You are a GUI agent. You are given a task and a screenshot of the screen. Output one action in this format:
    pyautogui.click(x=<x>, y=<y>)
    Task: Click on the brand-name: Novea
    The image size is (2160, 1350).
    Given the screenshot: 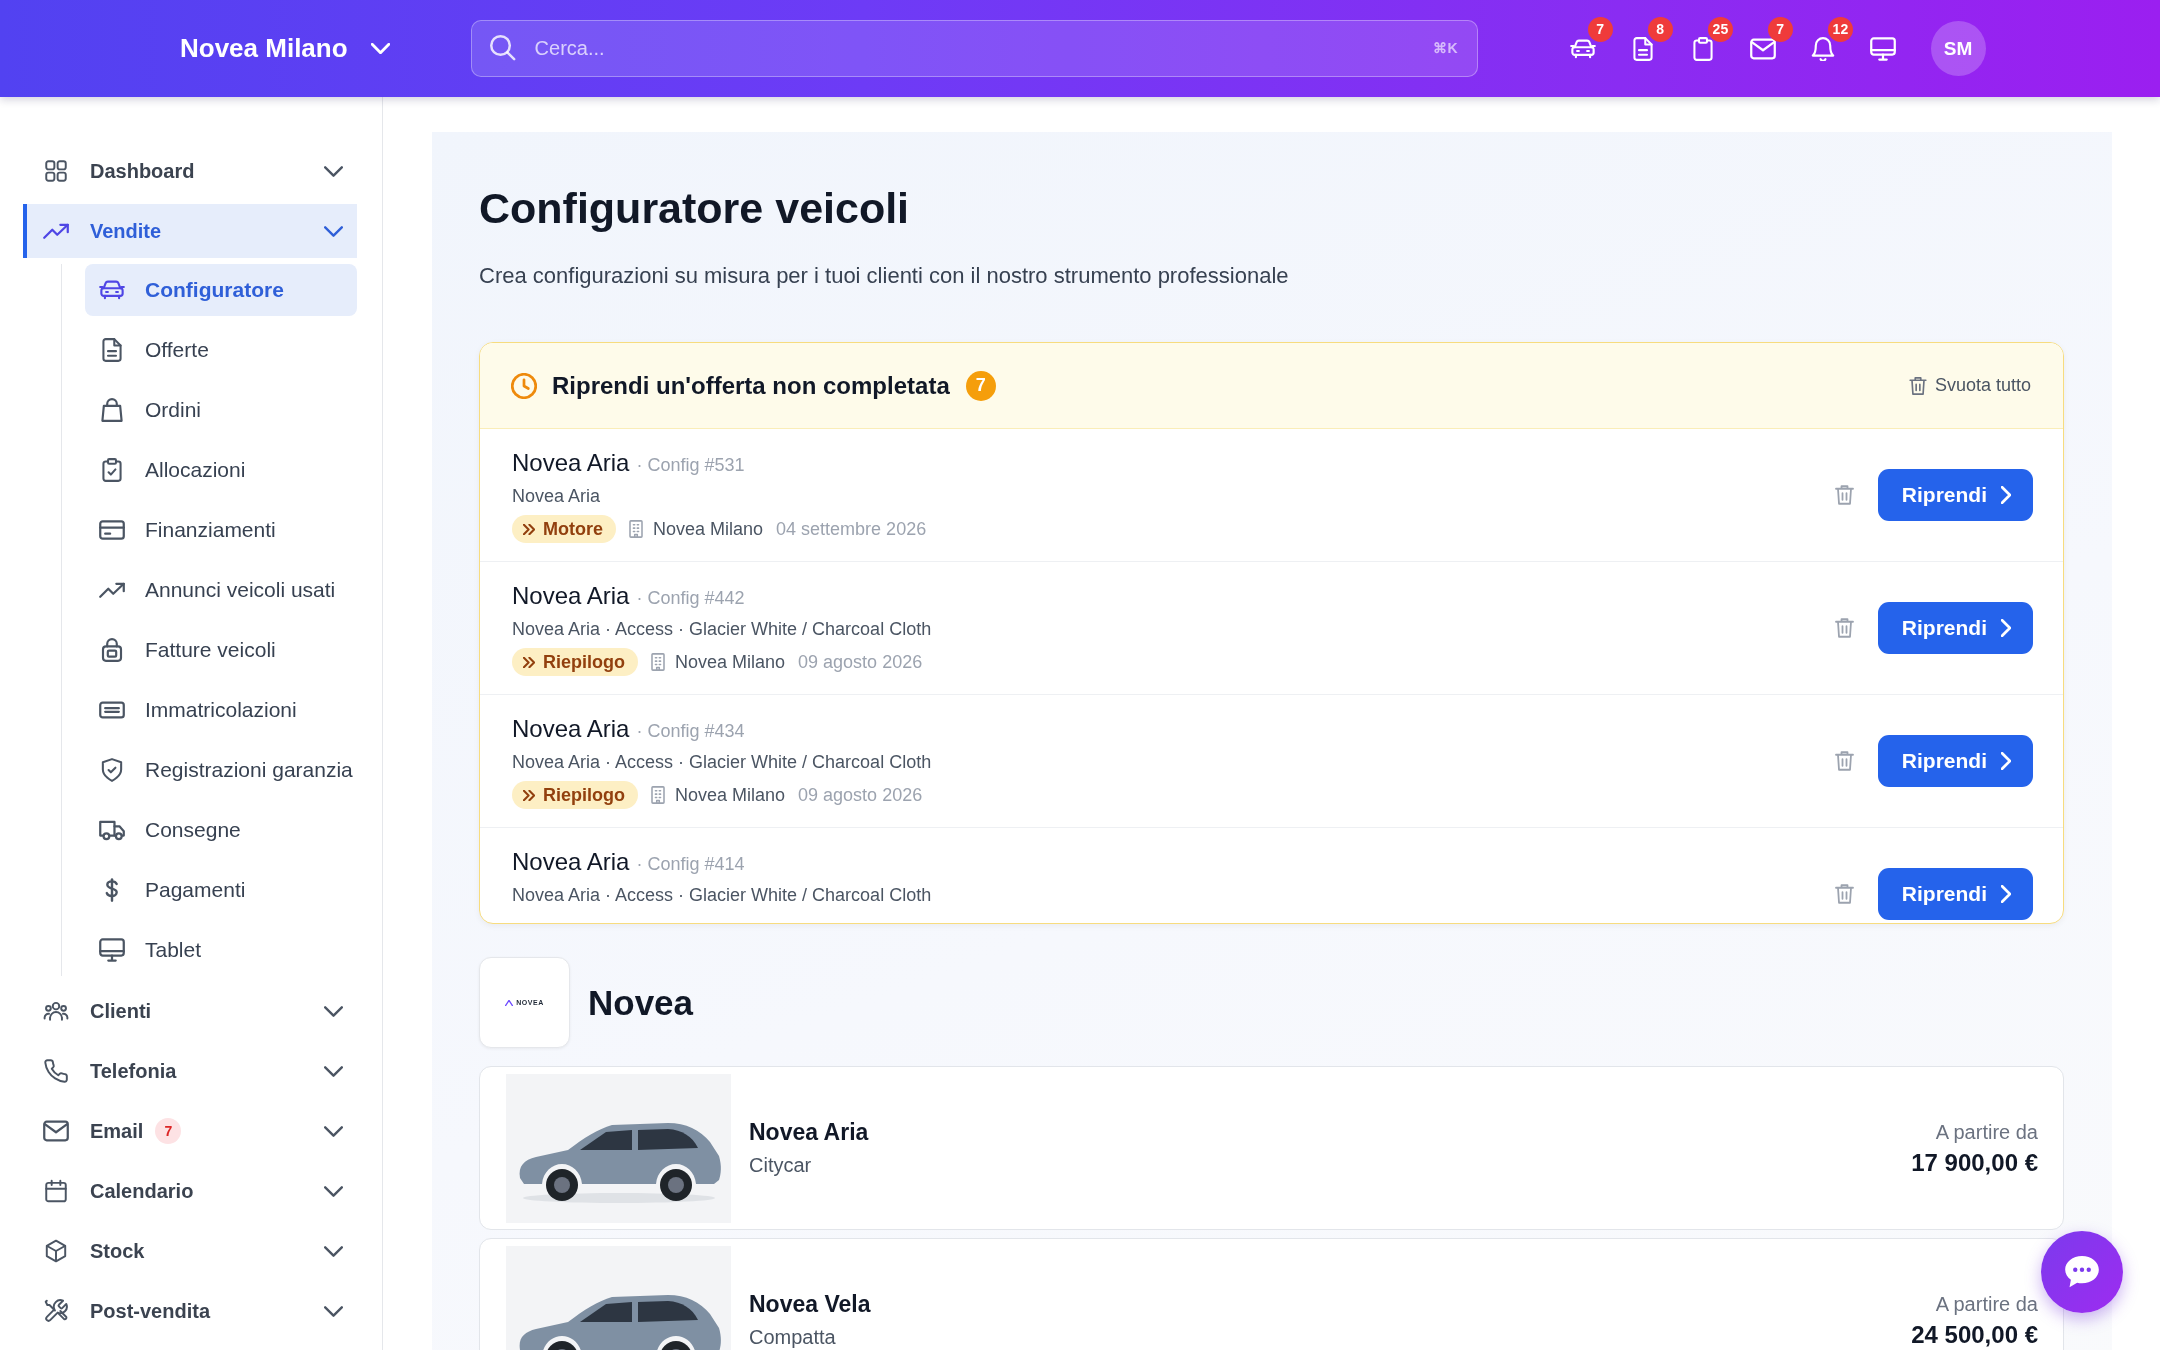 What is the action you would take?
    pyautogui.click(x=641, y=1002)
    